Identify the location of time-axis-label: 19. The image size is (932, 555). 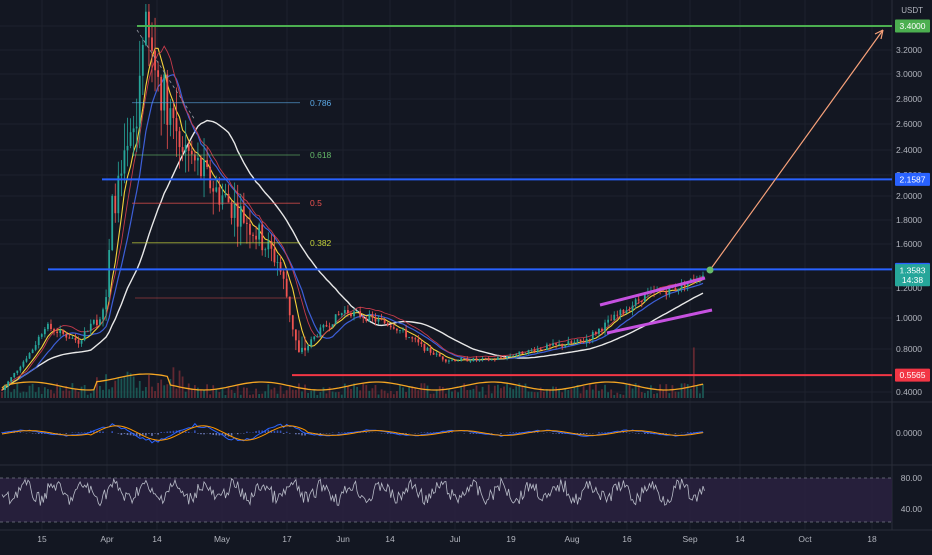
(511, 539).